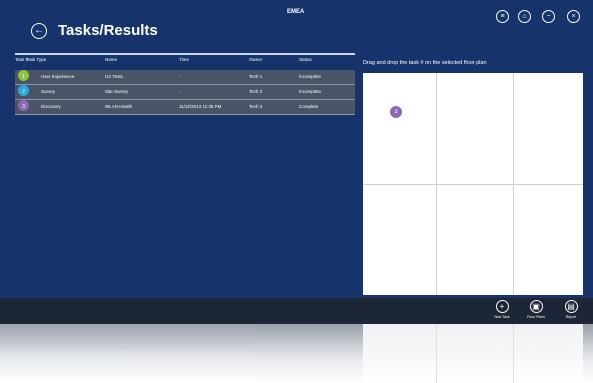 This screenshot has width=593, height=383. What do you see at coordinates (502, 317) in the screenshot?
I see `new-task-label: New Task` at bounding box center [502, 317].